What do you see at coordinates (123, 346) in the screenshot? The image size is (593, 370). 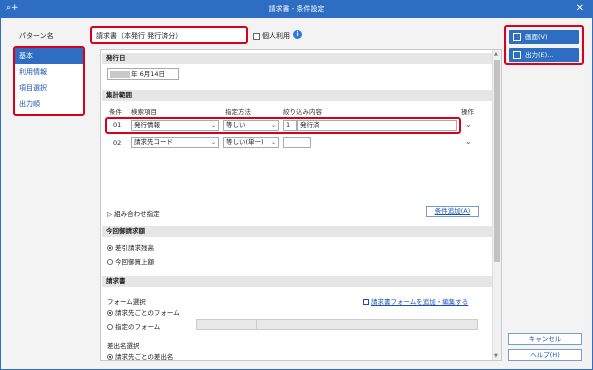 I see `sender-select-label: 差出名選択` at bounding box center [123, 346].